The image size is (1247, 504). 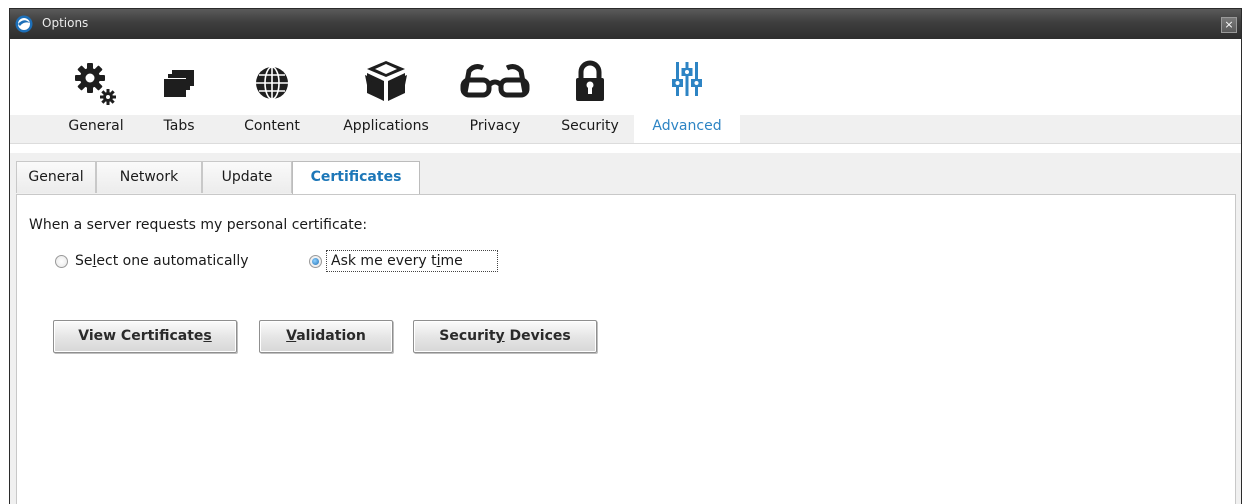 What do you see at coordinates (65, 23) in the screenshot?
I see `window-title: Options` at bounding box center [65, 23].